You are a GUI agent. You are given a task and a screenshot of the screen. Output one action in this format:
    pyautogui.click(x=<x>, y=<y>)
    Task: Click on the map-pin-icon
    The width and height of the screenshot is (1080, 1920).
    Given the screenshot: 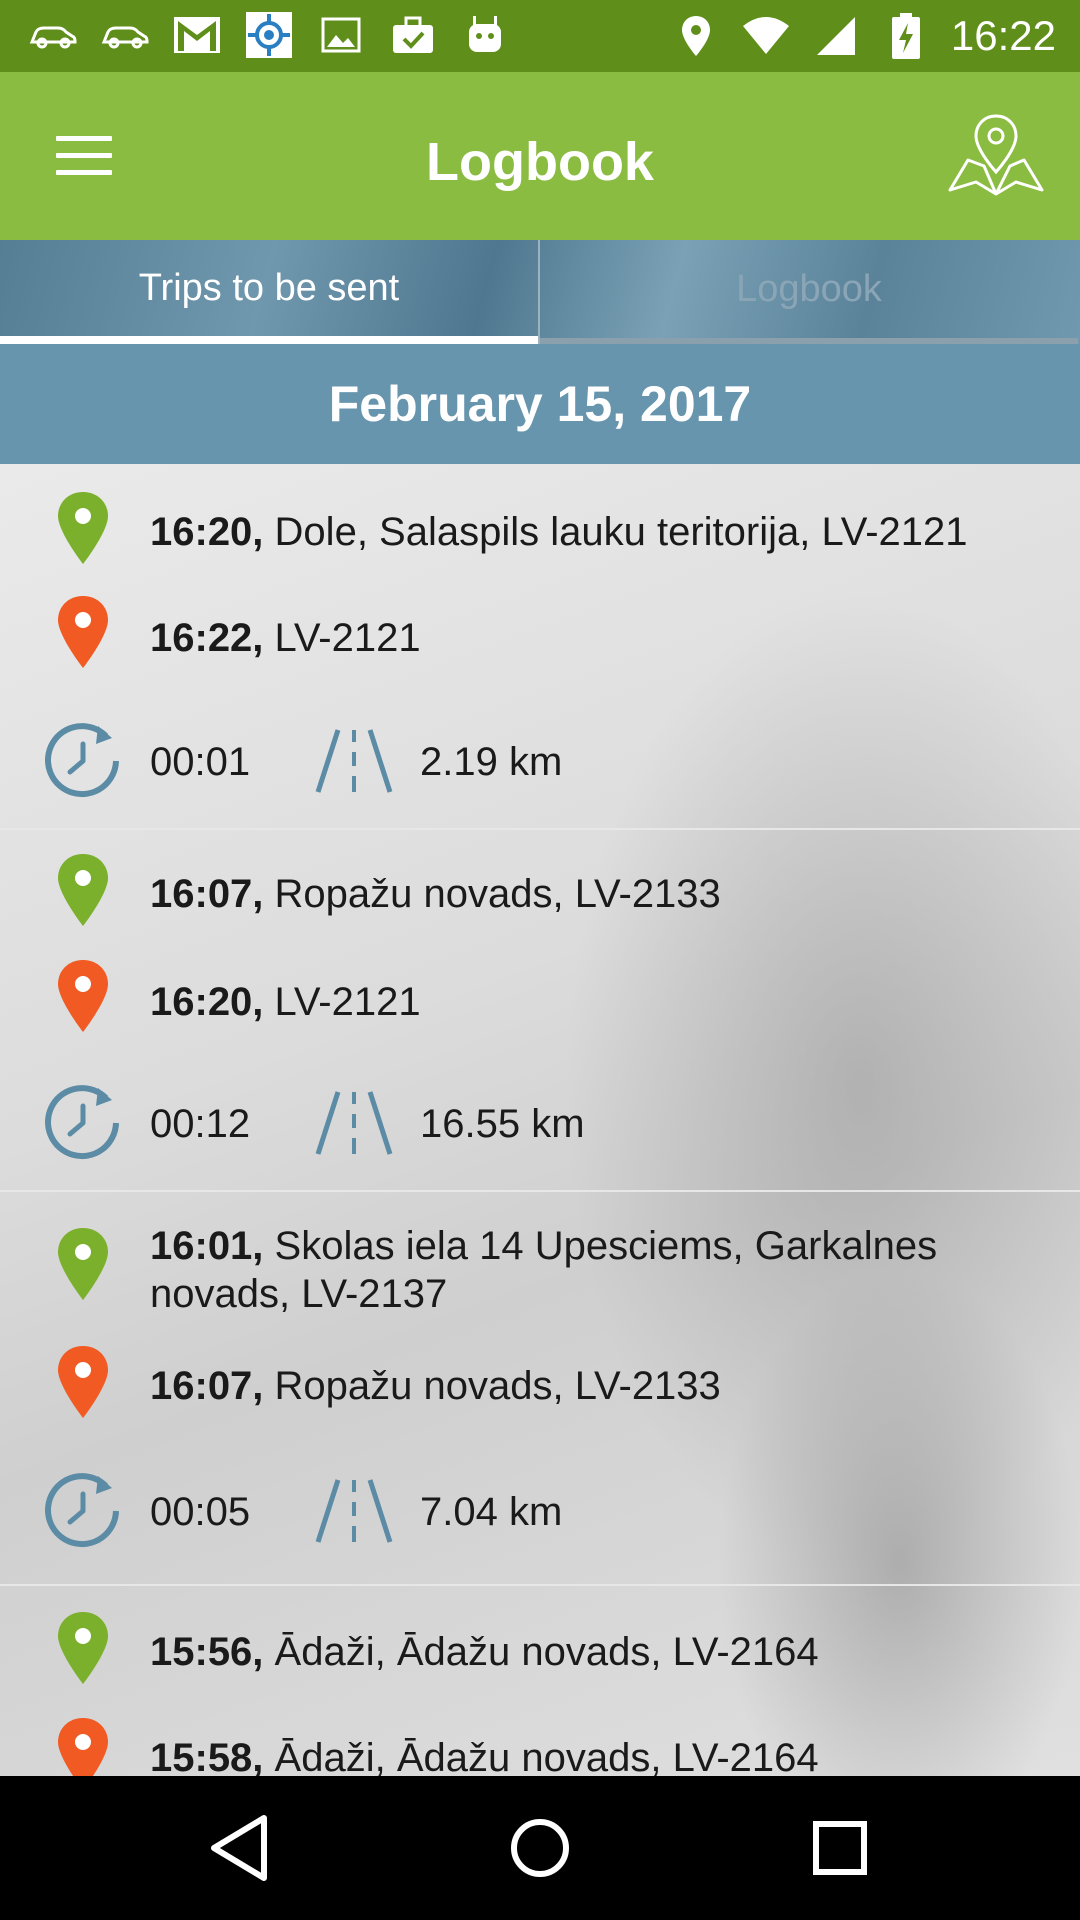 What is the action you would take?
    pyautogui.click(x=996, y=155)
    